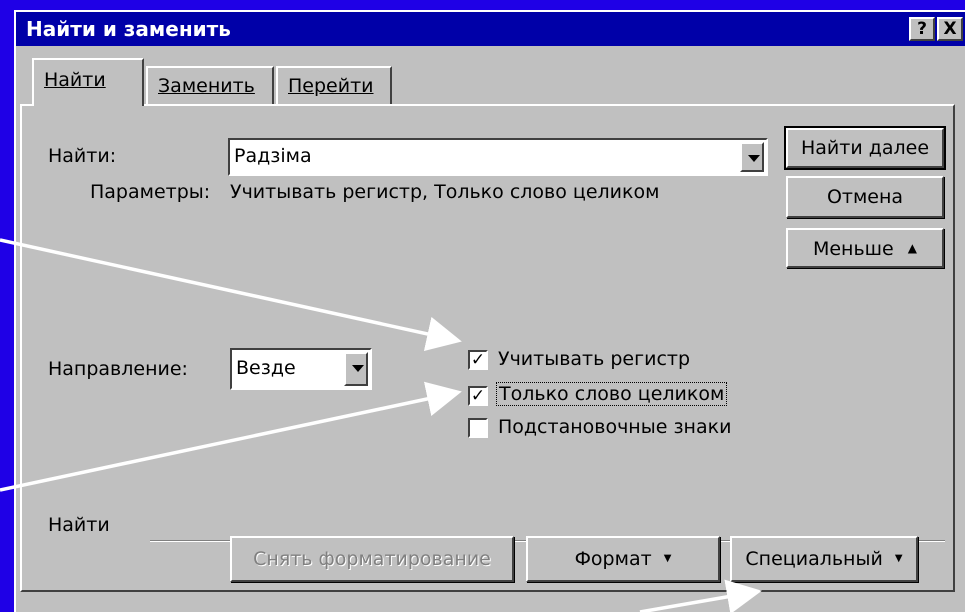  Describe the element at coordinates (615, 427) in the screenshot. I see `wildcards-label: Подстановочные знаки` at that location.